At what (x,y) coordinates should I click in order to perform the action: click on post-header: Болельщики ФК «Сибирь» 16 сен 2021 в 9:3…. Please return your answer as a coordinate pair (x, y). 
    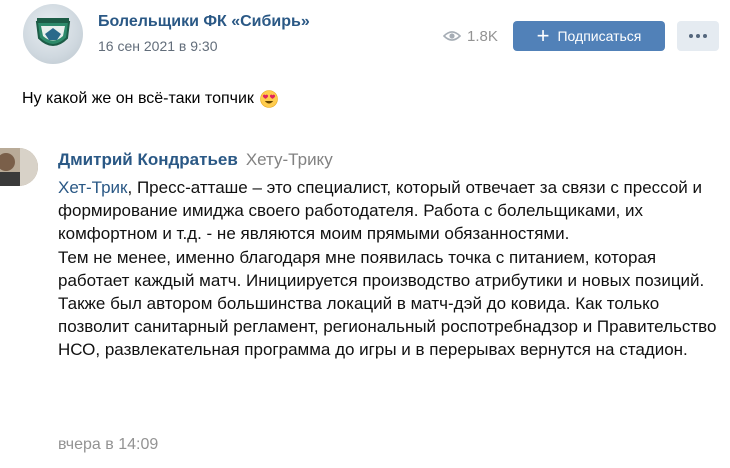
    Looking at the image, I should click on (365, 35).